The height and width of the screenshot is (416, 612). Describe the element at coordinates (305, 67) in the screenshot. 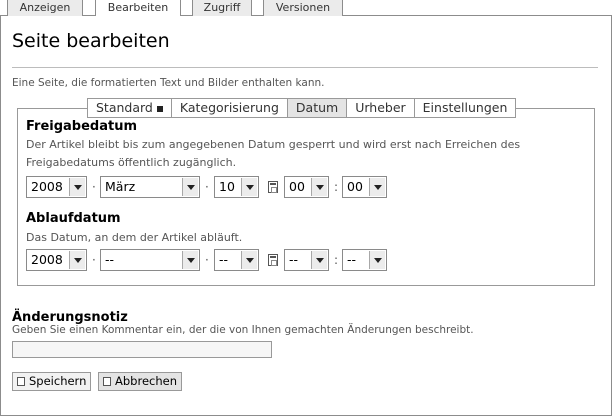

I see `title-divider` at that location.